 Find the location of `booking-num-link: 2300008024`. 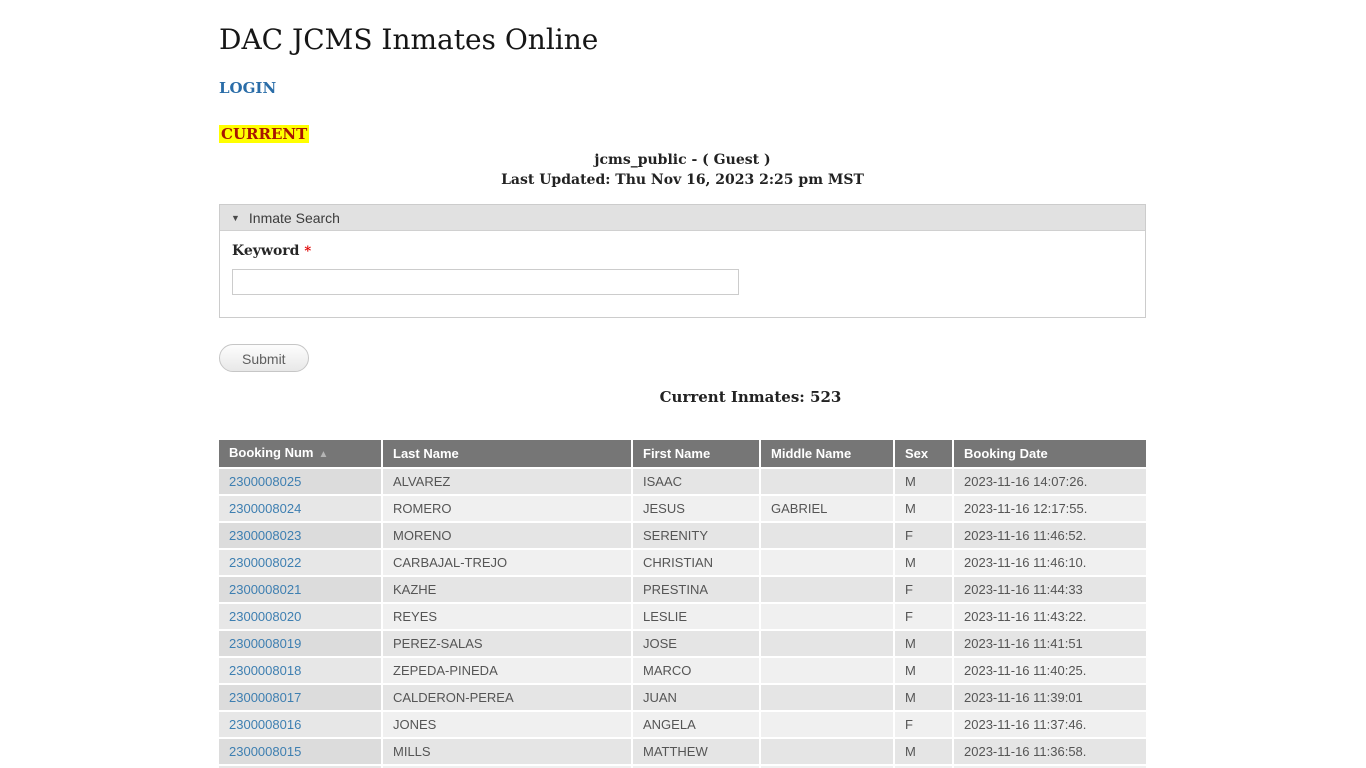

booking-num-link: 2300008024 is located at coordinates (265, 508).